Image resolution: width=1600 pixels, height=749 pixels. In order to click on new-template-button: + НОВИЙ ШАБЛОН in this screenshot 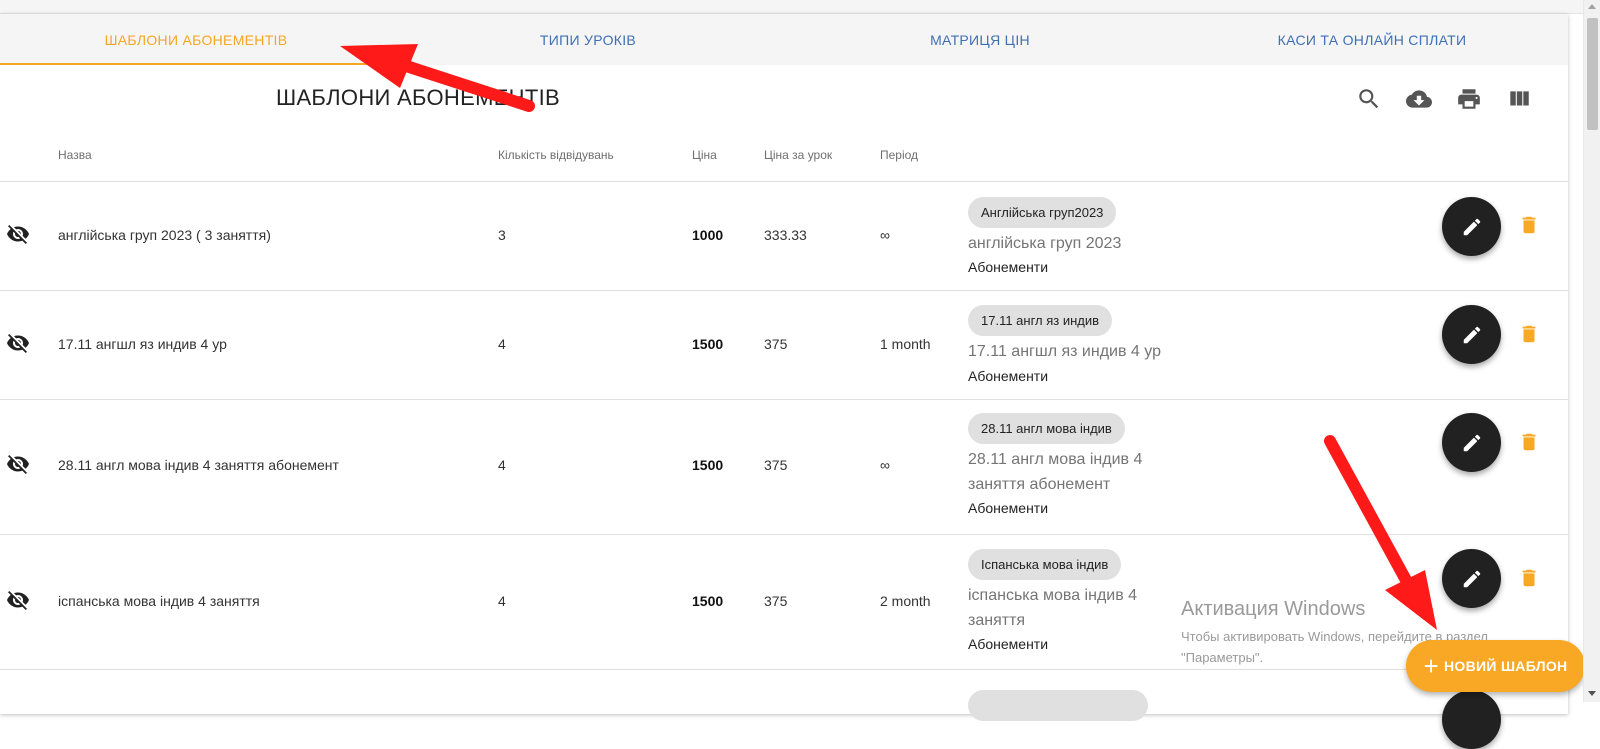, I will do `click(1495, 666)`.